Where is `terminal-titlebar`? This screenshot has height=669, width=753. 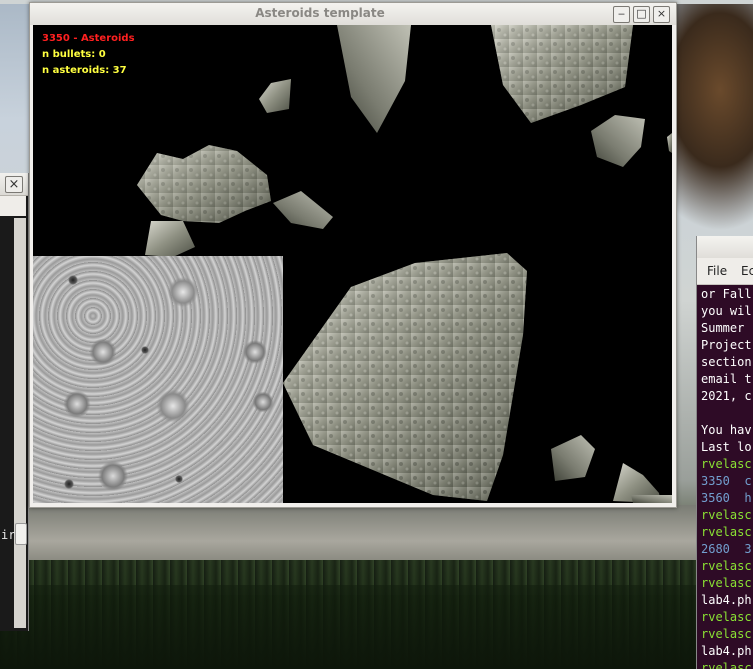 terminal-titlebar is located at coordinates (725, 247).